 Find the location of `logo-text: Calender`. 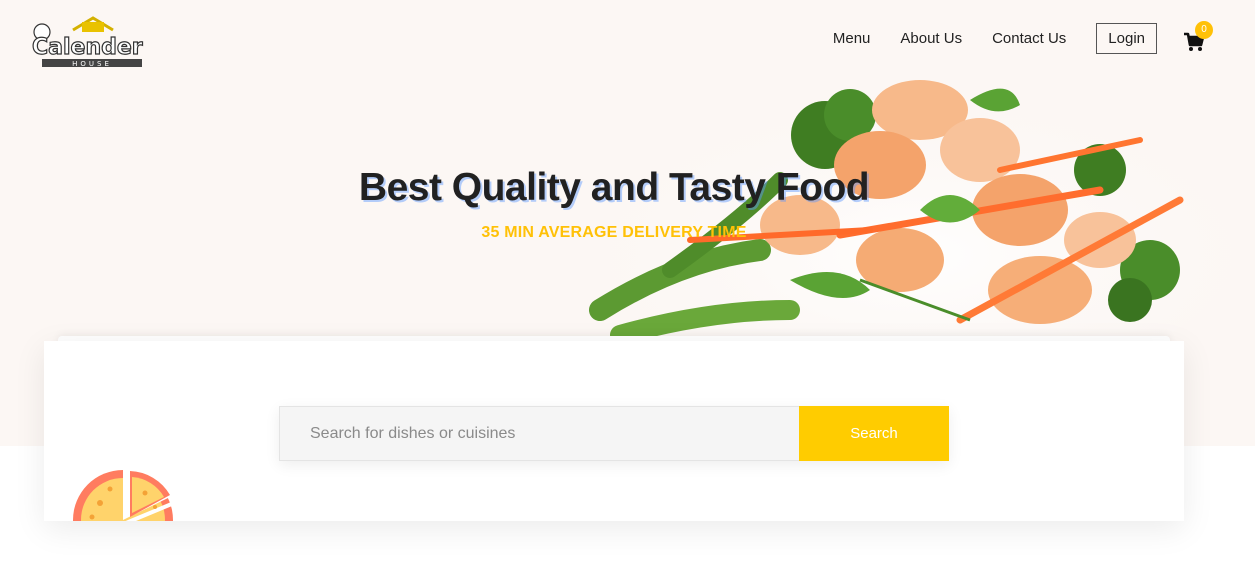

logo-text: Calender is located at coordinates (87, 47).